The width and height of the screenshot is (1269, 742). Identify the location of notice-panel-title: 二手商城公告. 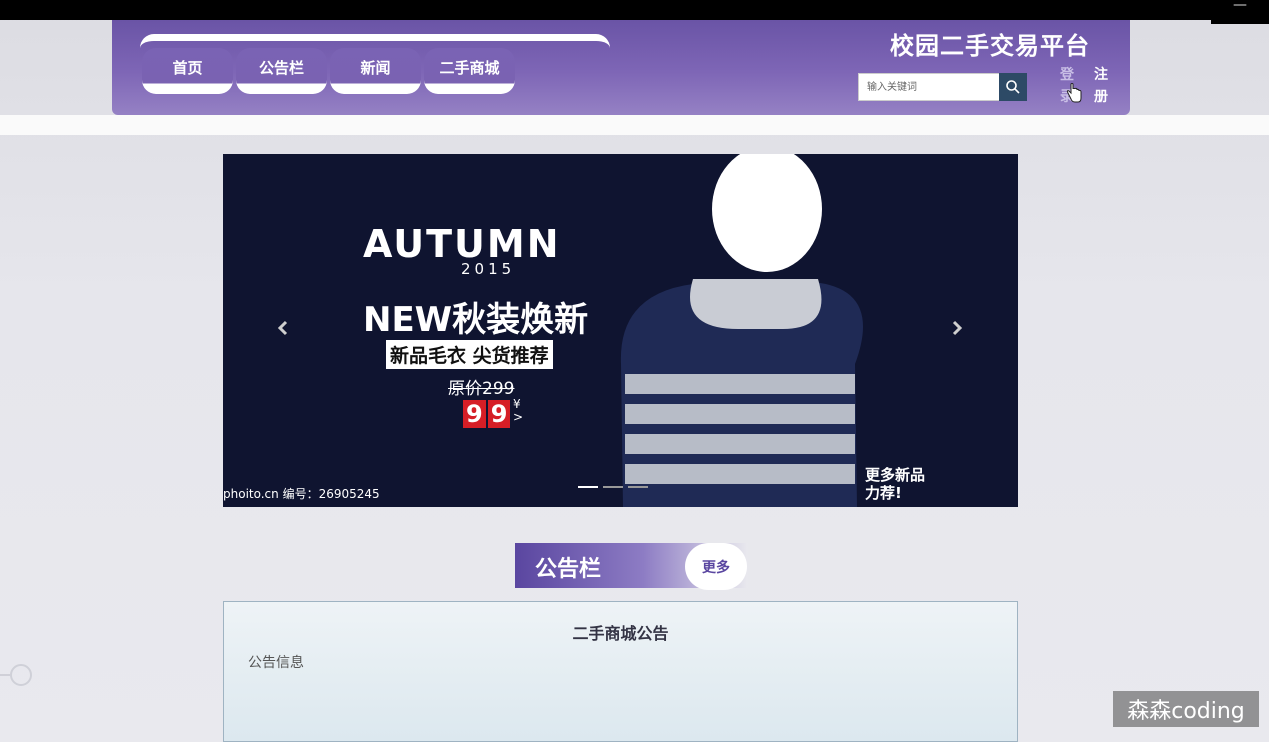
(620, 633).